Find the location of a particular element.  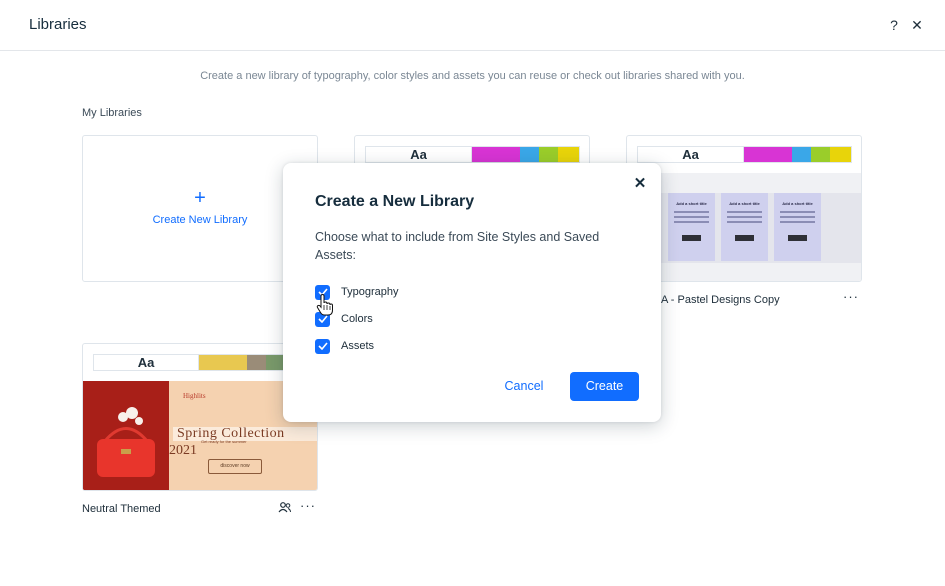

preview-tagline: Get ready for the summer is located at coordinates (224, 441).